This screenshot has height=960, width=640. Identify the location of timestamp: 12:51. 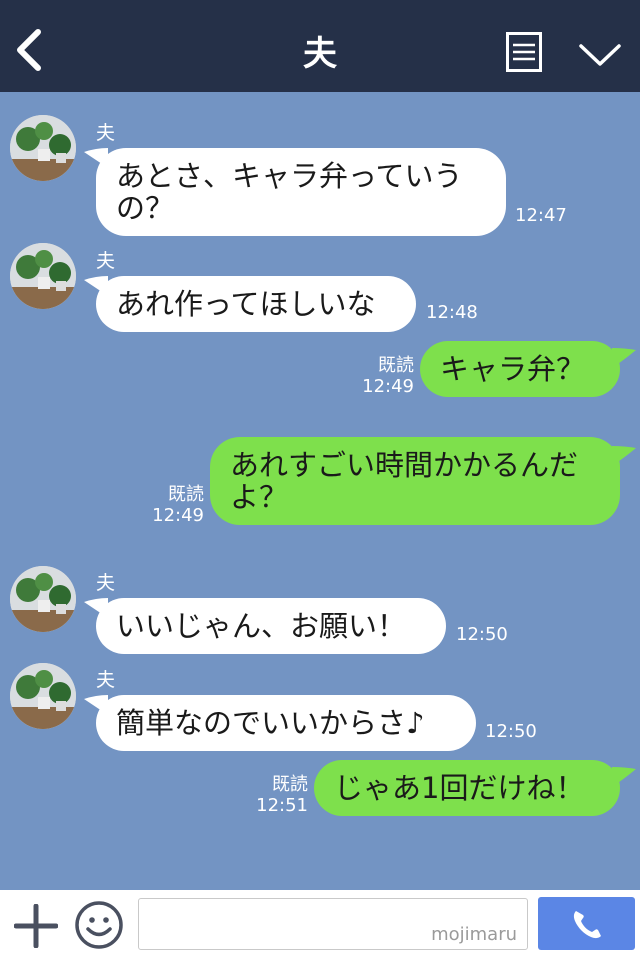
(282, 805).